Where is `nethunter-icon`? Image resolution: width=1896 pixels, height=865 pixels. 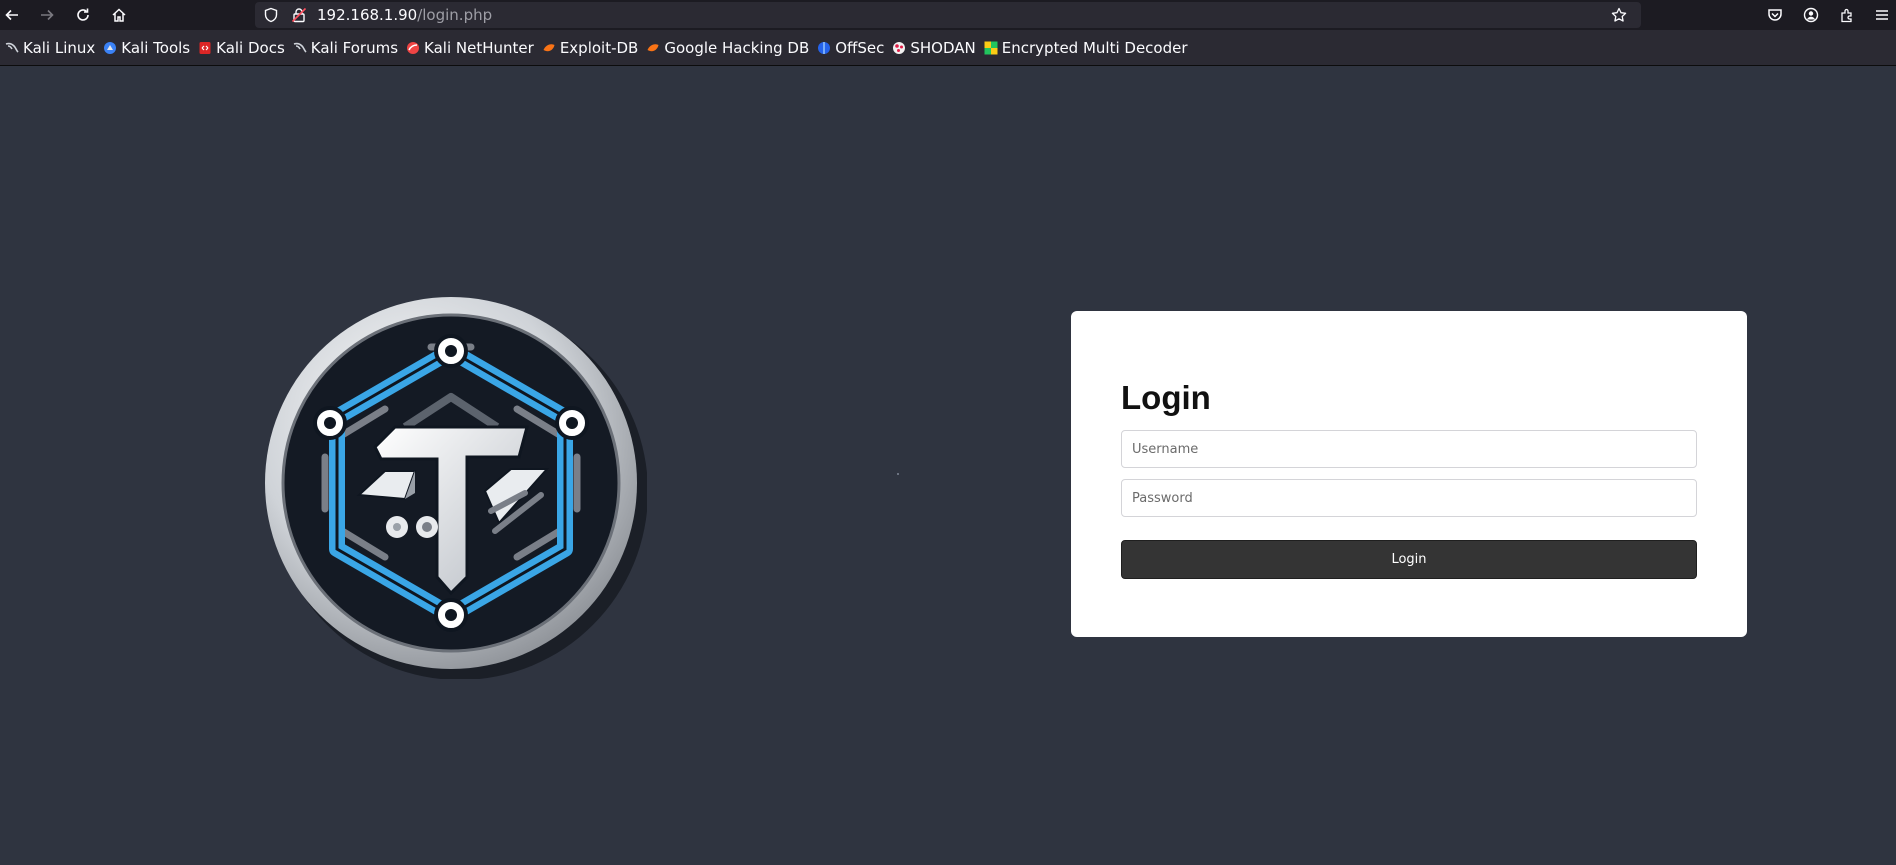 nethunter-icon is located at coordinates (413, 47).